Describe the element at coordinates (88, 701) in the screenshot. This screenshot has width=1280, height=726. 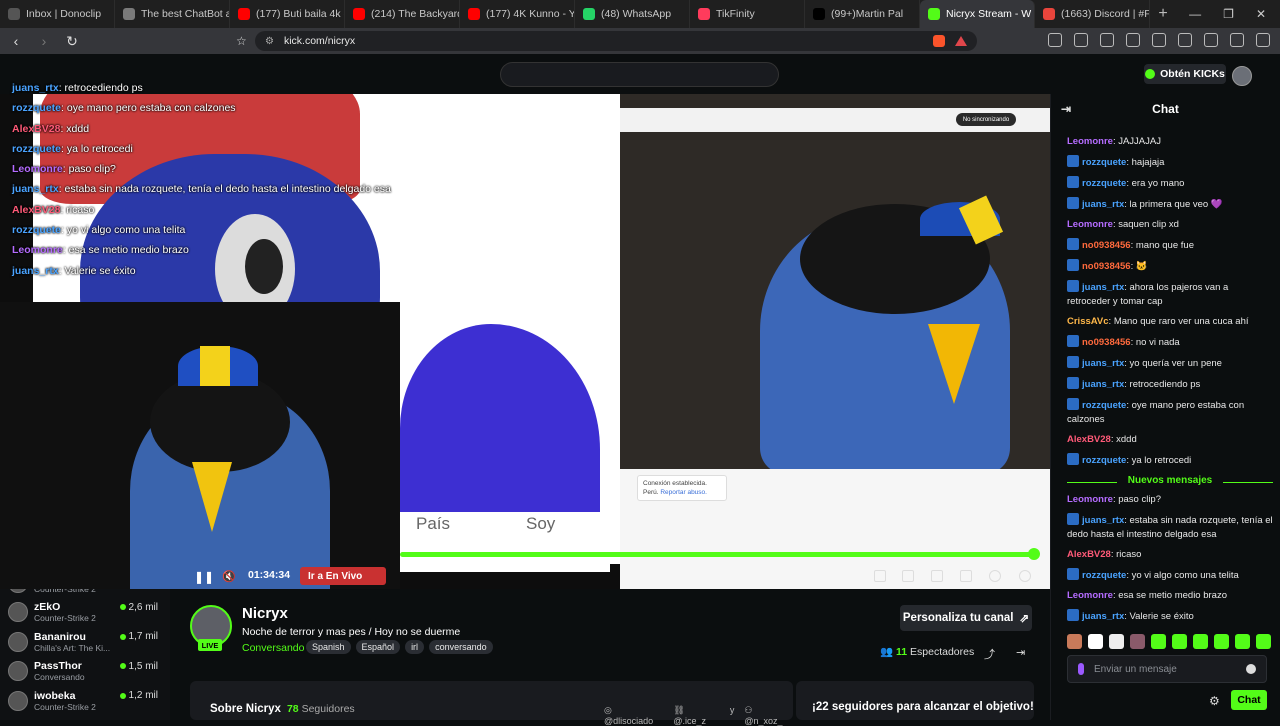
I see `recommended-channel: iwobeka Counter-Strike 2 1,2 mil` at that location.